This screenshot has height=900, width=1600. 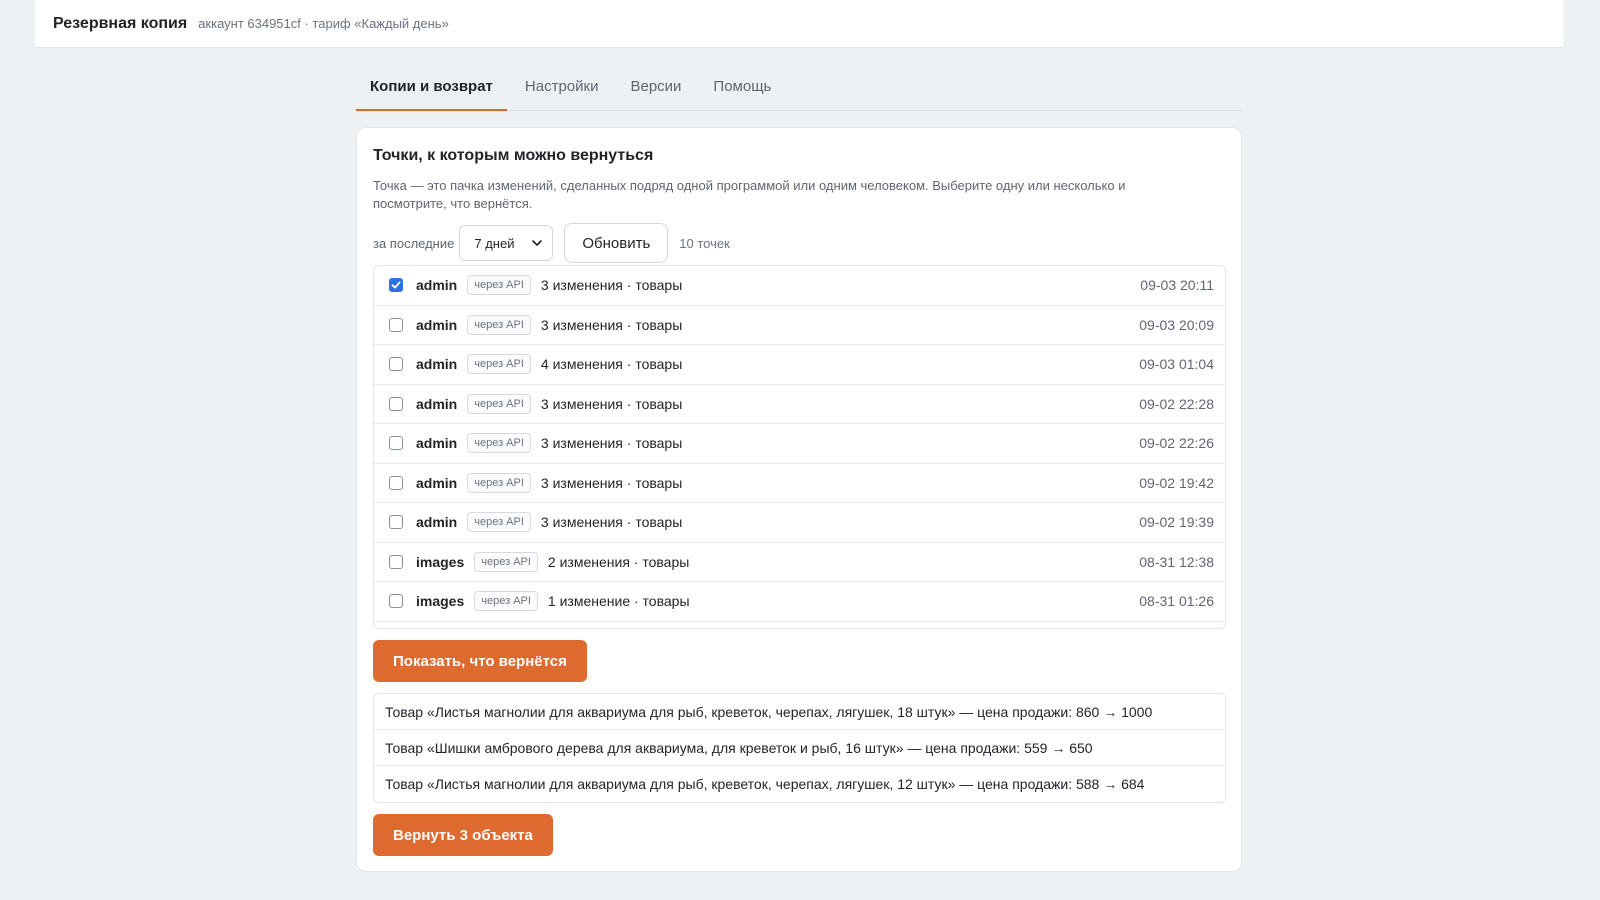 I want to click on app-title: Резервная копия, so click(x=120, y=23).